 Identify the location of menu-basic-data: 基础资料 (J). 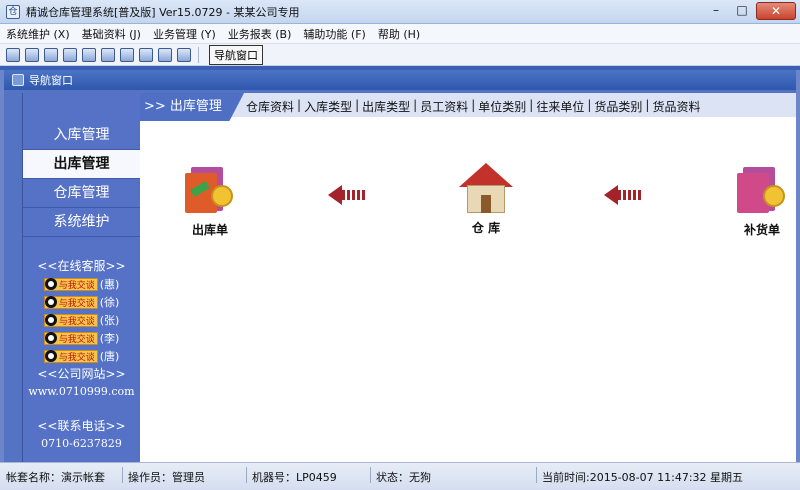
(111, 34).